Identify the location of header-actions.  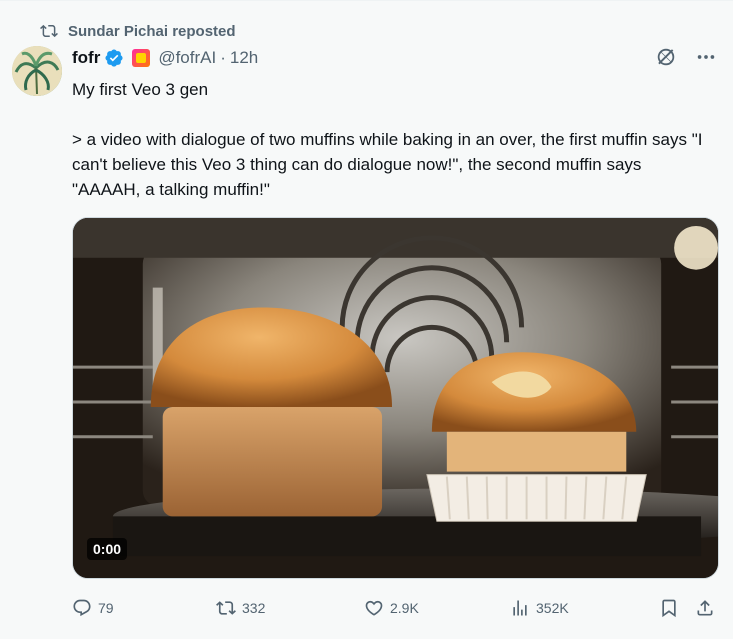
(686, 57).